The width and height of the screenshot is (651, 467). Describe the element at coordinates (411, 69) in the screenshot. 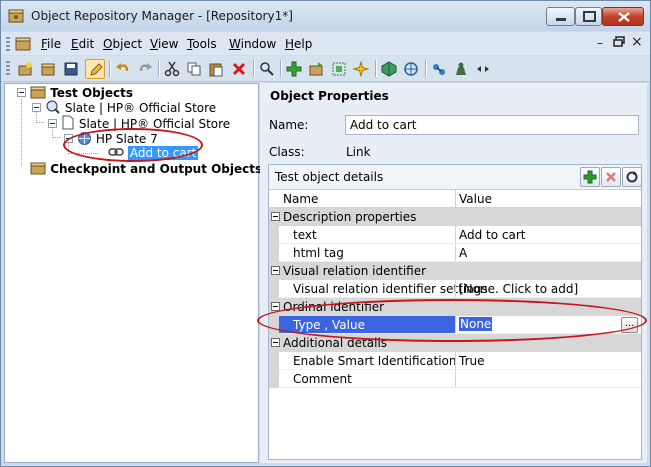

I see `object-spy-icon` at that location.